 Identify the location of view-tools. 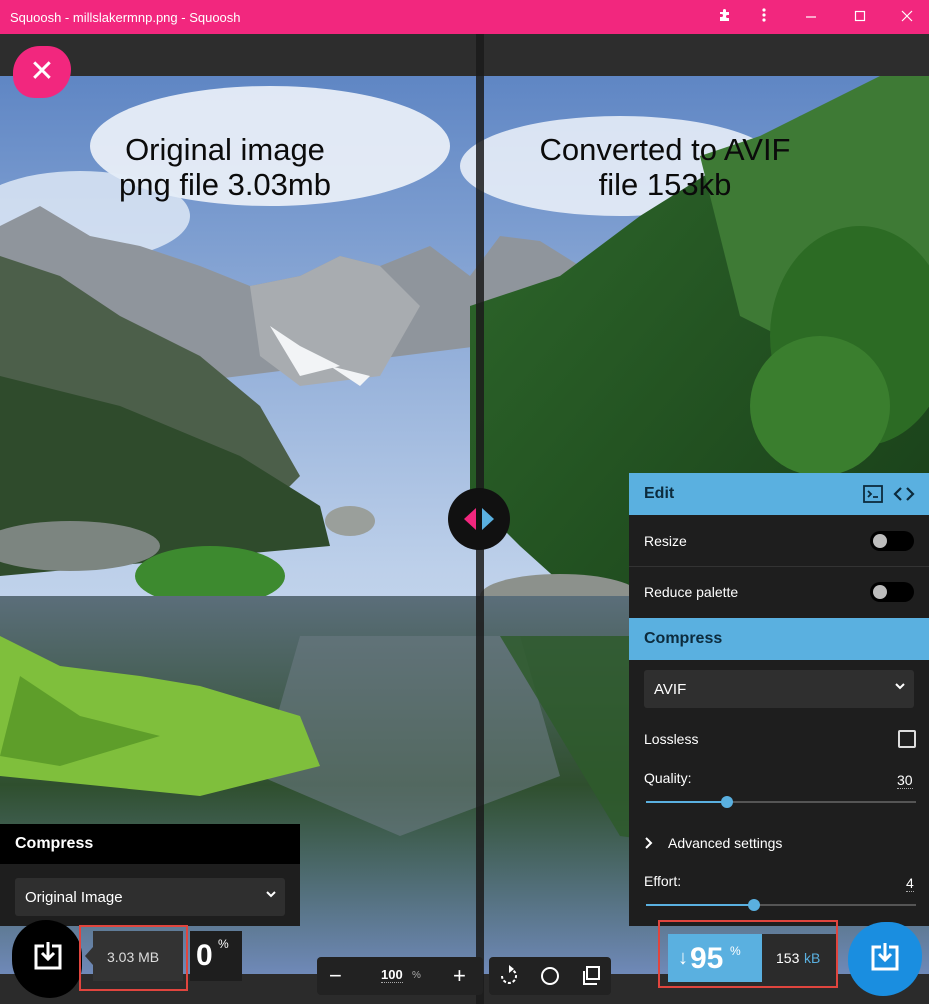
(550, 976).